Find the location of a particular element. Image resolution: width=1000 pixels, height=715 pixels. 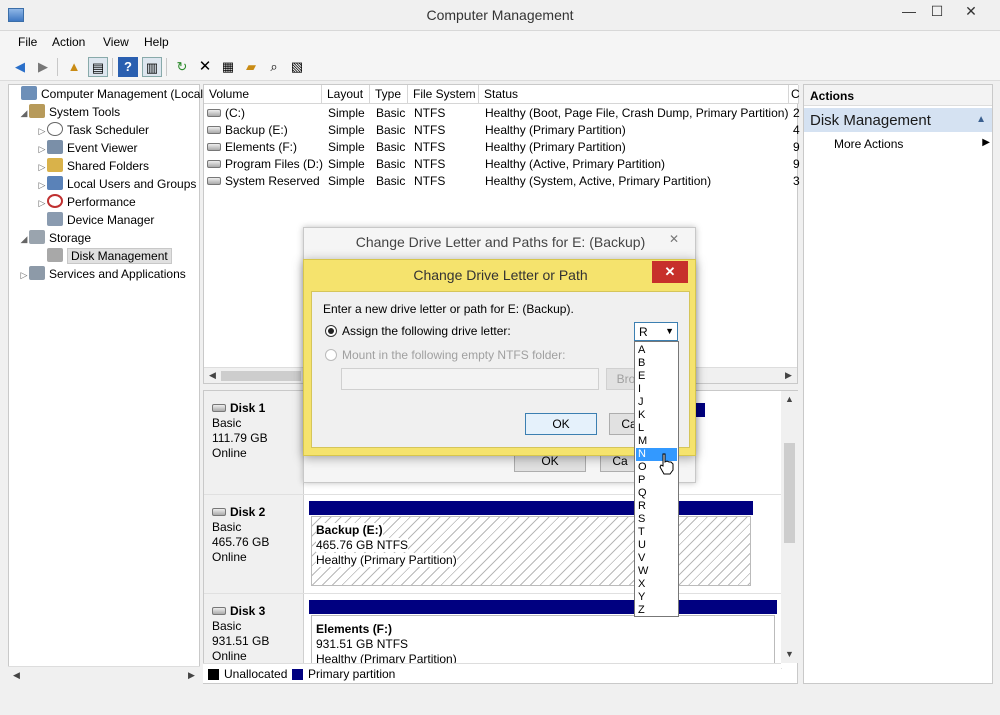

maximize-button: ☐ is located at coordinates (937, 12).